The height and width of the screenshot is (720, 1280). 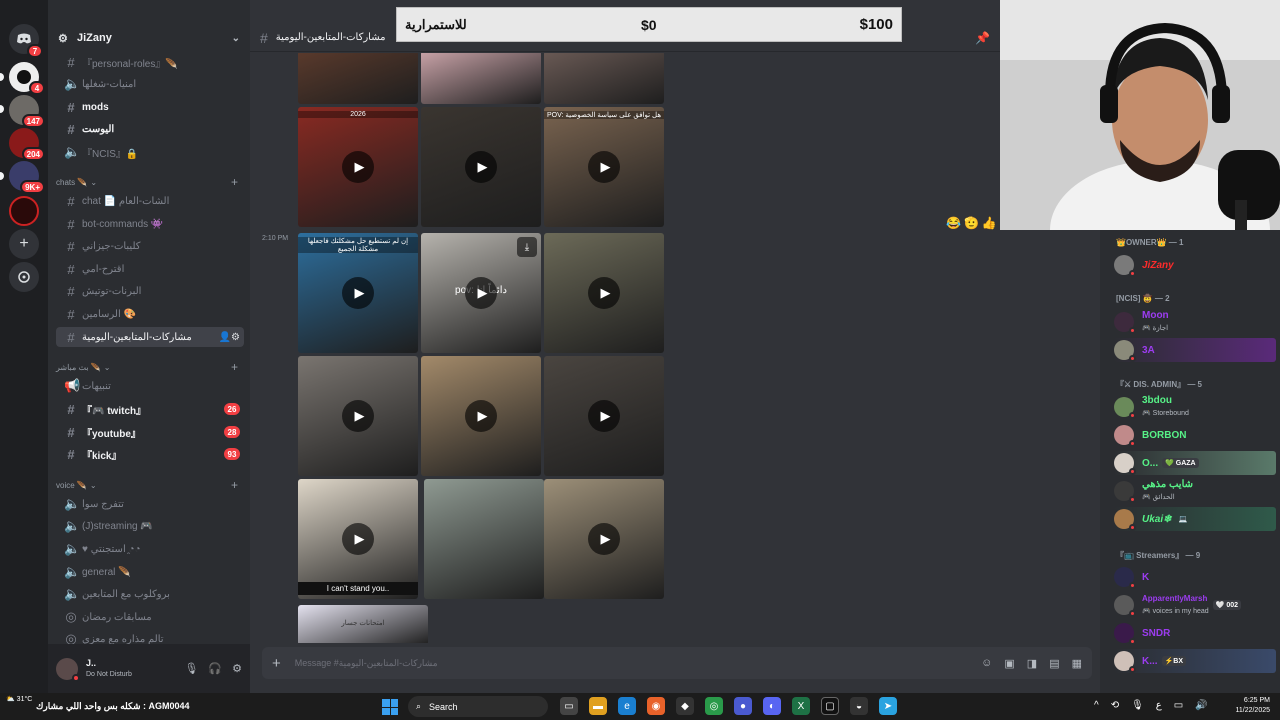 What do you see at coordinates (150, 454) in the screenshot?
I see `channel-kick: # 『kick』 93` at bounding box center [150, 454].